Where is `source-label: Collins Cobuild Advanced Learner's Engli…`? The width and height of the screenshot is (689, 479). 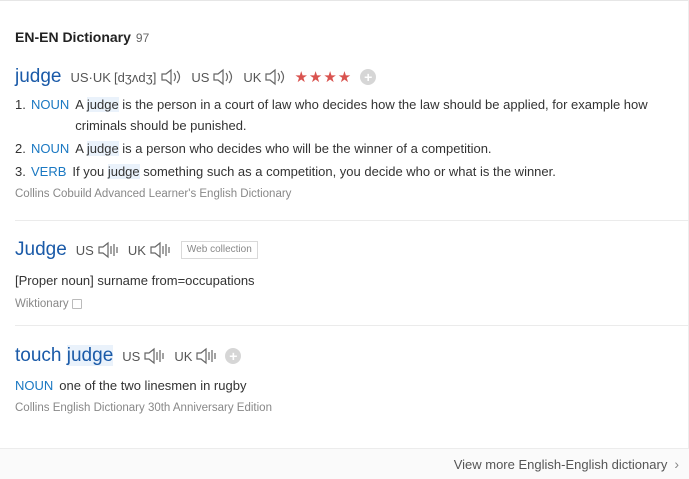
source-label: Collins Cobuild Advanced Learner's Engli… is located at coordinates (153, 194).